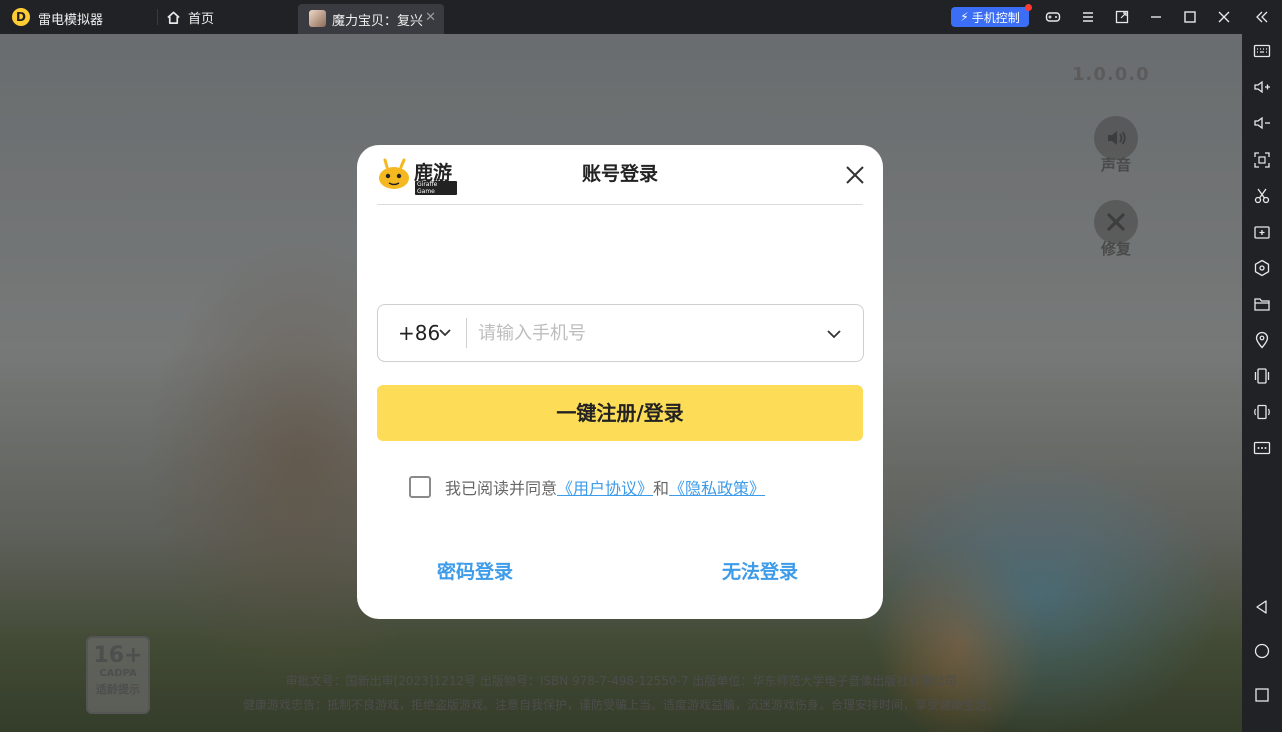 This screenshot has height=732, width=1282. Describe the element at coordinates (445, 333) in the screenshot. I see `chevron-down-icon` at that location.